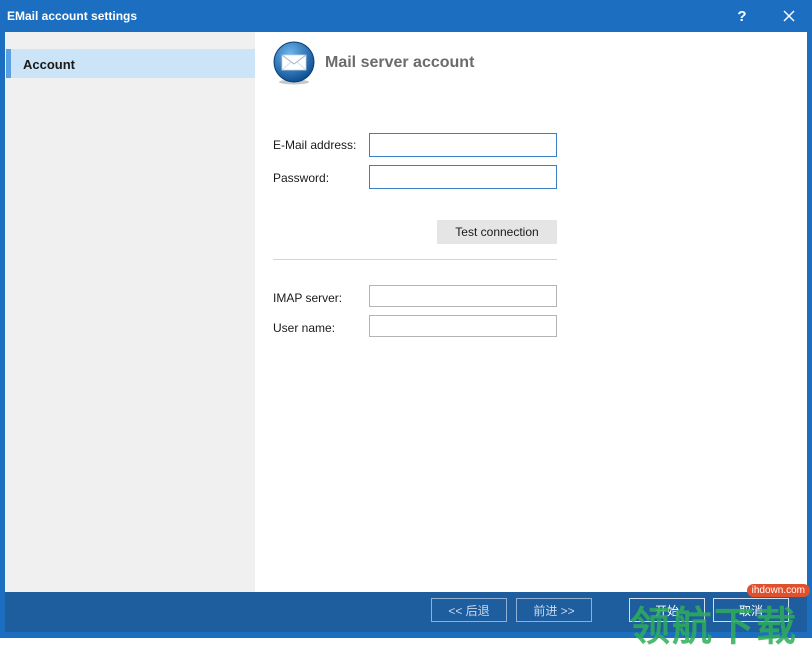  Describe the element at coordinates (406, 612) in the screenshot. I see `footer-bar: << 后退 前进 >> 开始 取消` at that location.